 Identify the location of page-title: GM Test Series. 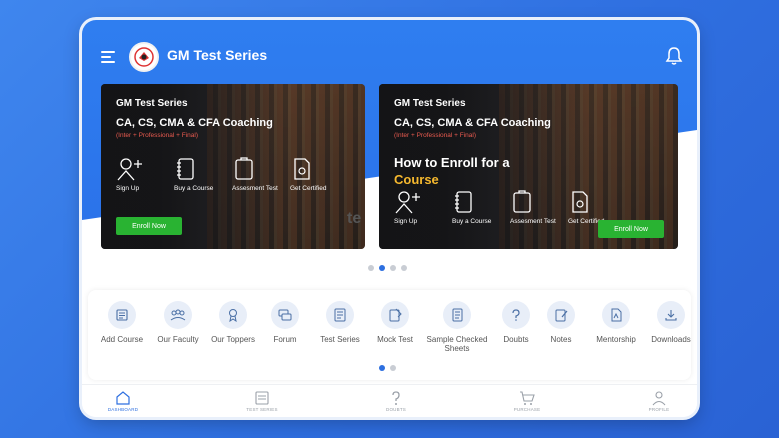
(217, 55).